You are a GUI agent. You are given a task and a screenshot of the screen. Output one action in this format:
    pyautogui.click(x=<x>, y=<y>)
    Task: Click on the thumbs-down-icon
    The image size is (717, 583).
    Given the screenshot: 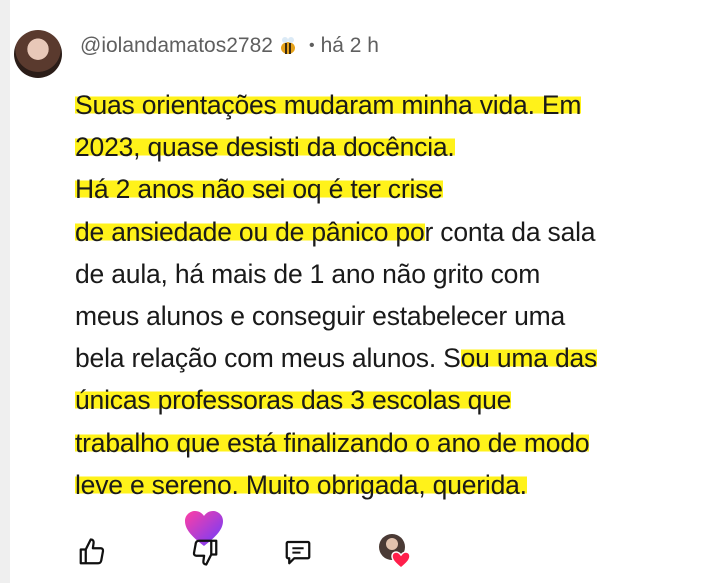 What is the action you would take?
    pyautogui.click(x=205, y=552)
    